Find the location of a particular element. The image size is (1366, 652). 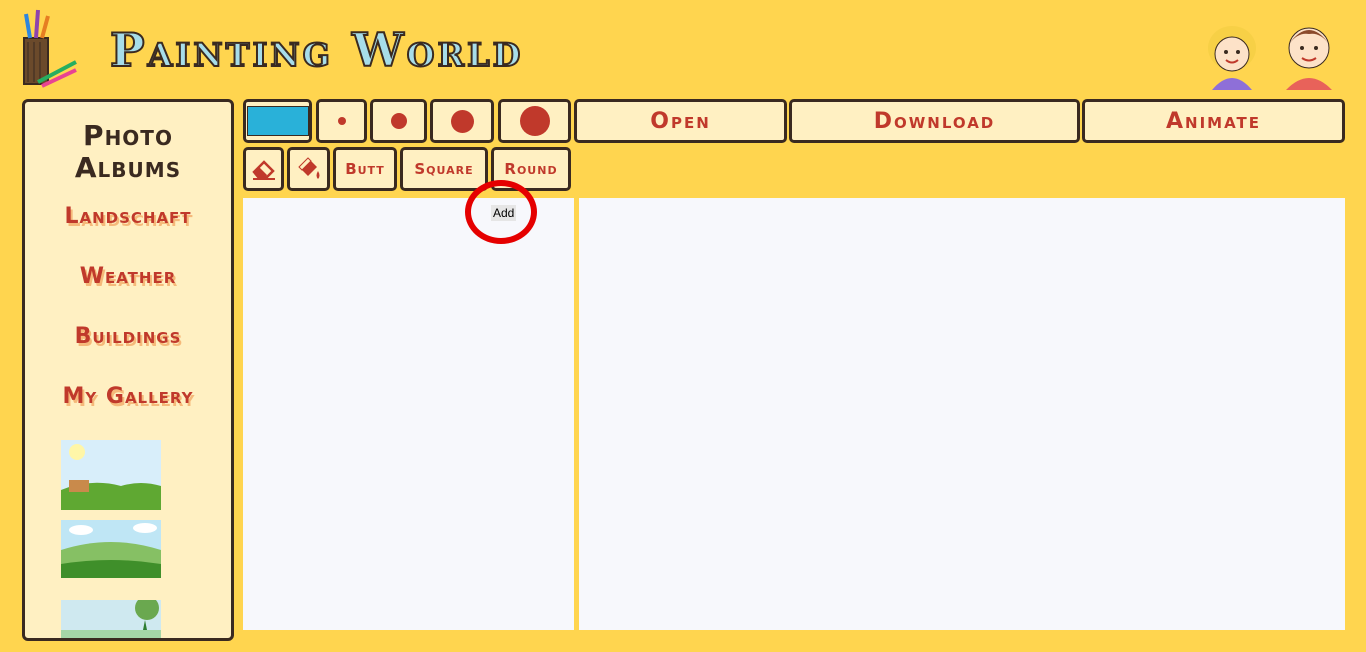

brush-dot-small-icon is located at coordinates (398, 121).